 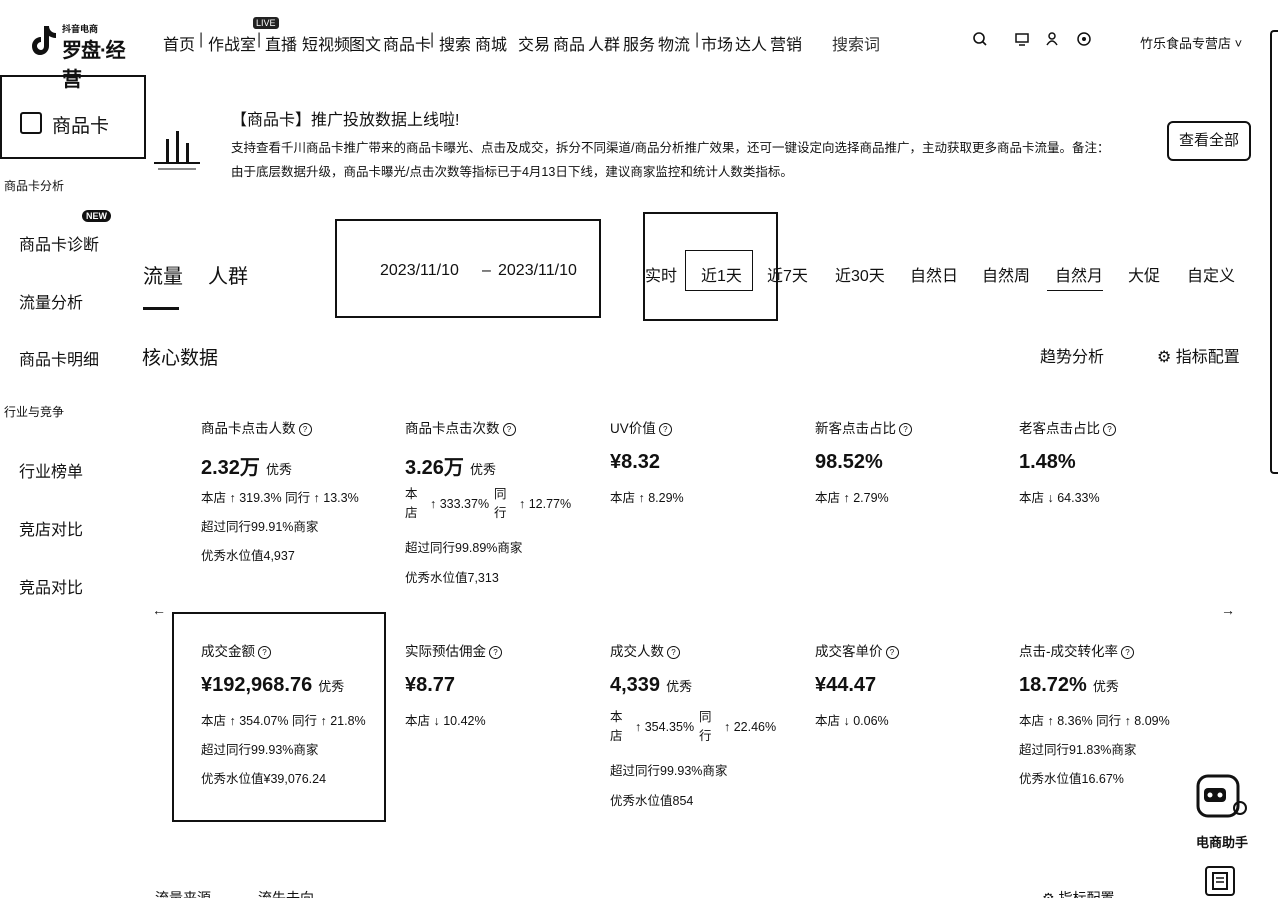 I want to click on sidebar-title: 商品卡, so click(x=81, y=126).